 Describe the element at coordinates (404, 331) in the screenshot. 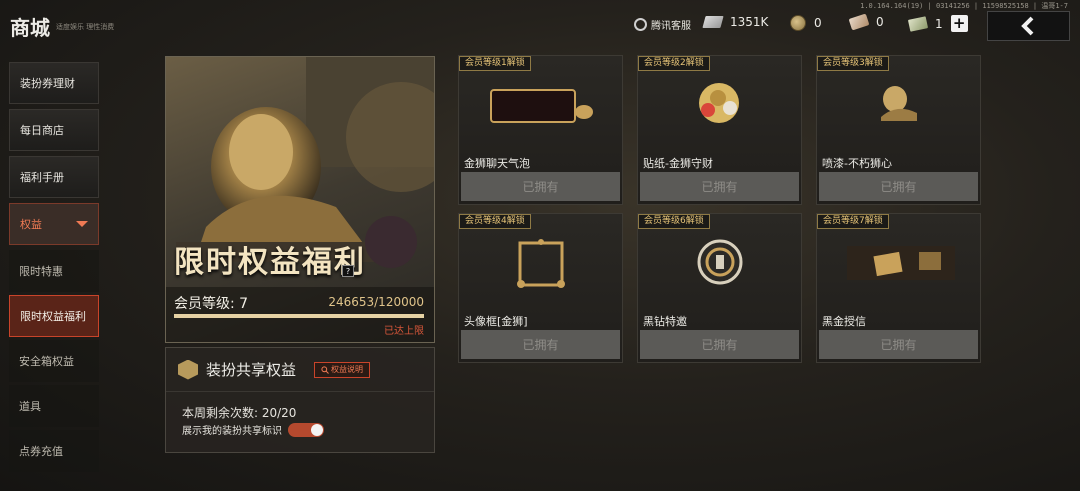

I see `level-status: 已达上限` at that location.